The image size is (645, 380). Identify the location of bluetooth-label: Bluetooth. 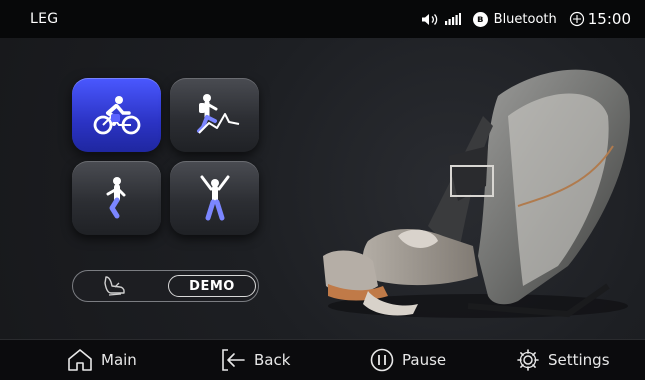
(525, 19).